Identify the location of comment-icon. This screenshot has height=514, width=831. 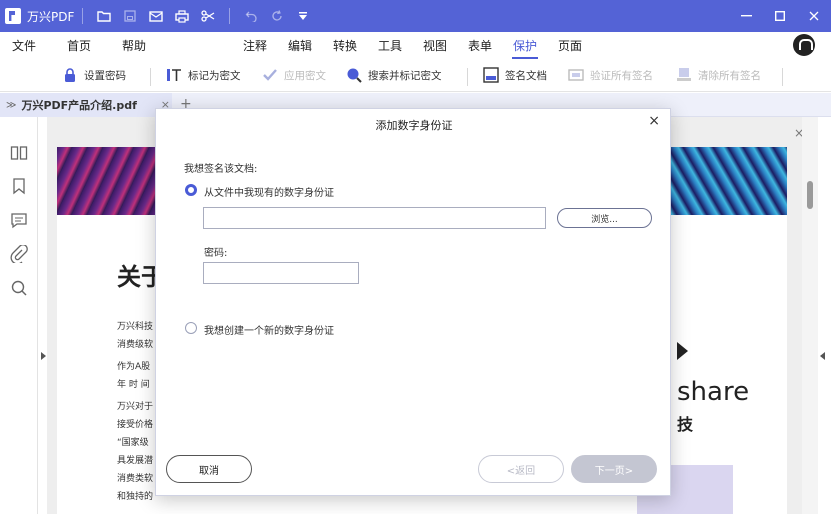
(19, 220).